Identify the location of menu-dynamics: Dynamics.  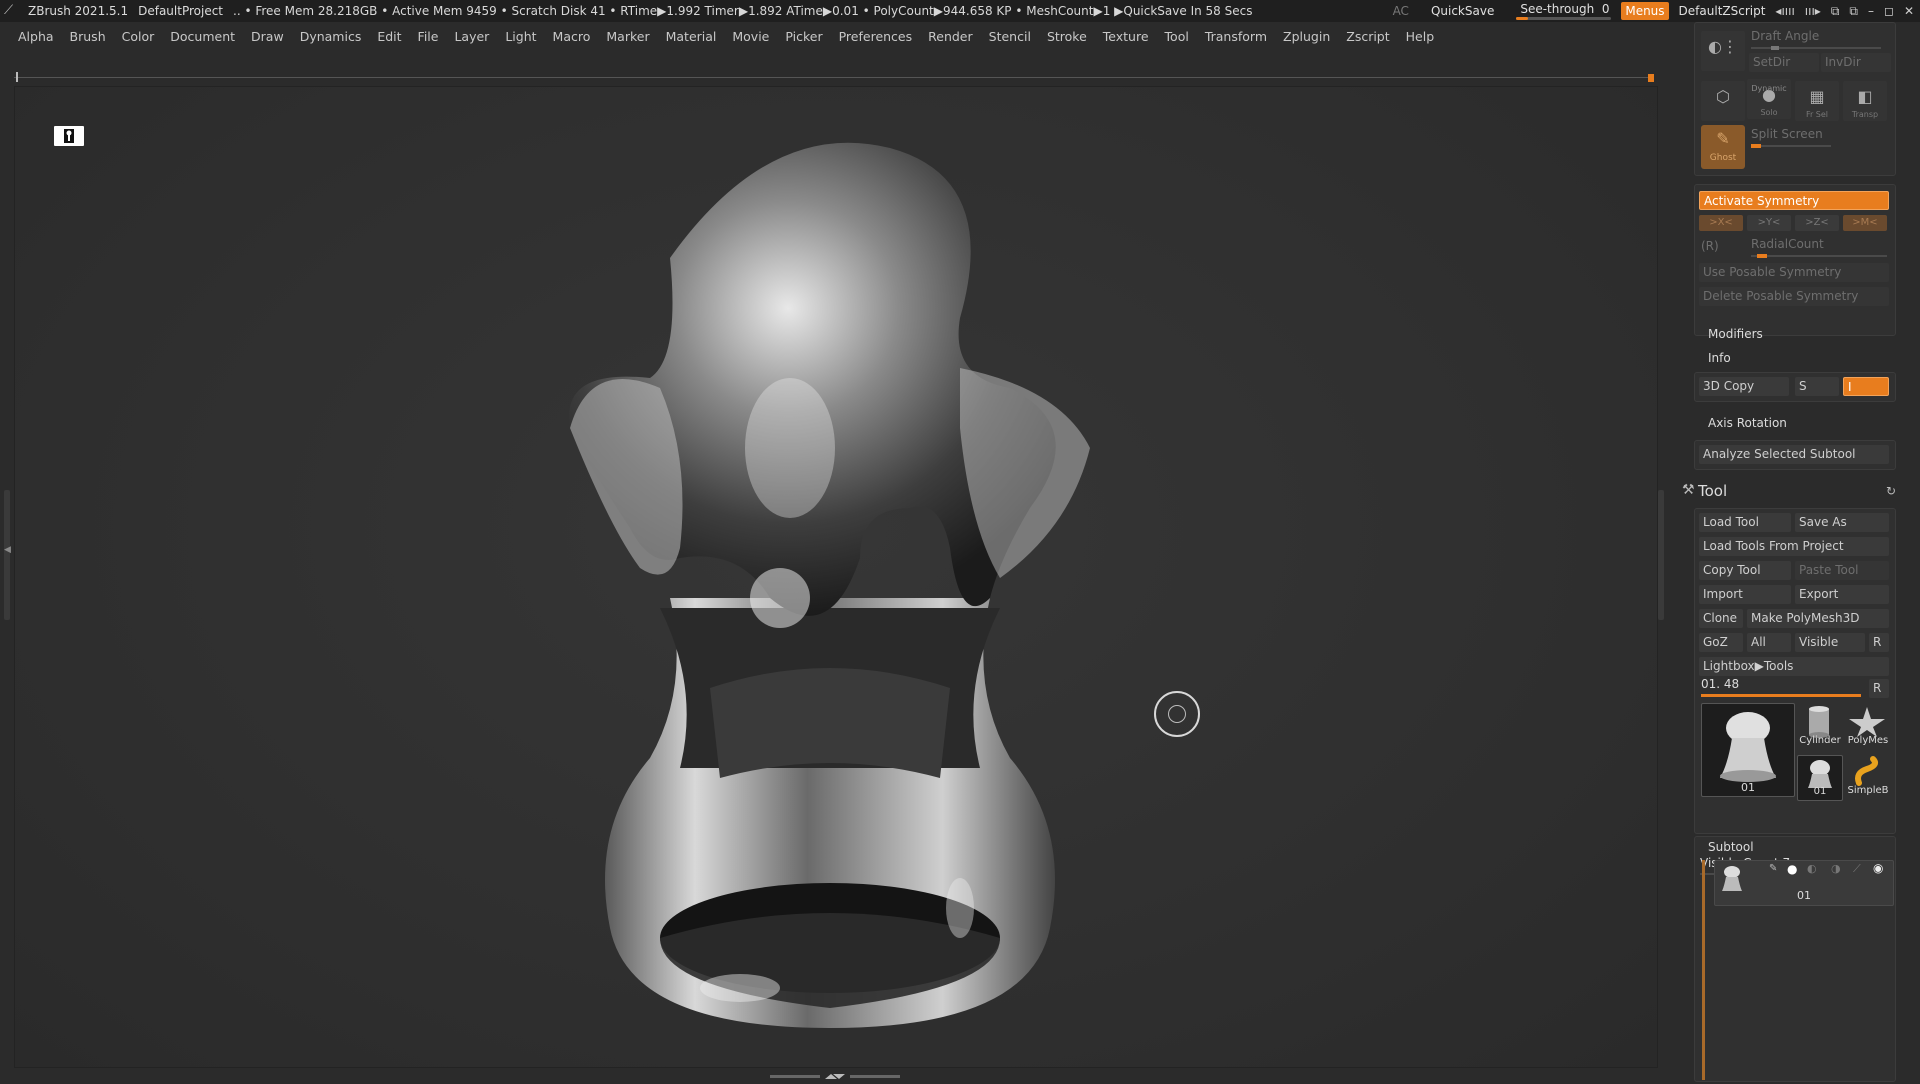
(331, 36).